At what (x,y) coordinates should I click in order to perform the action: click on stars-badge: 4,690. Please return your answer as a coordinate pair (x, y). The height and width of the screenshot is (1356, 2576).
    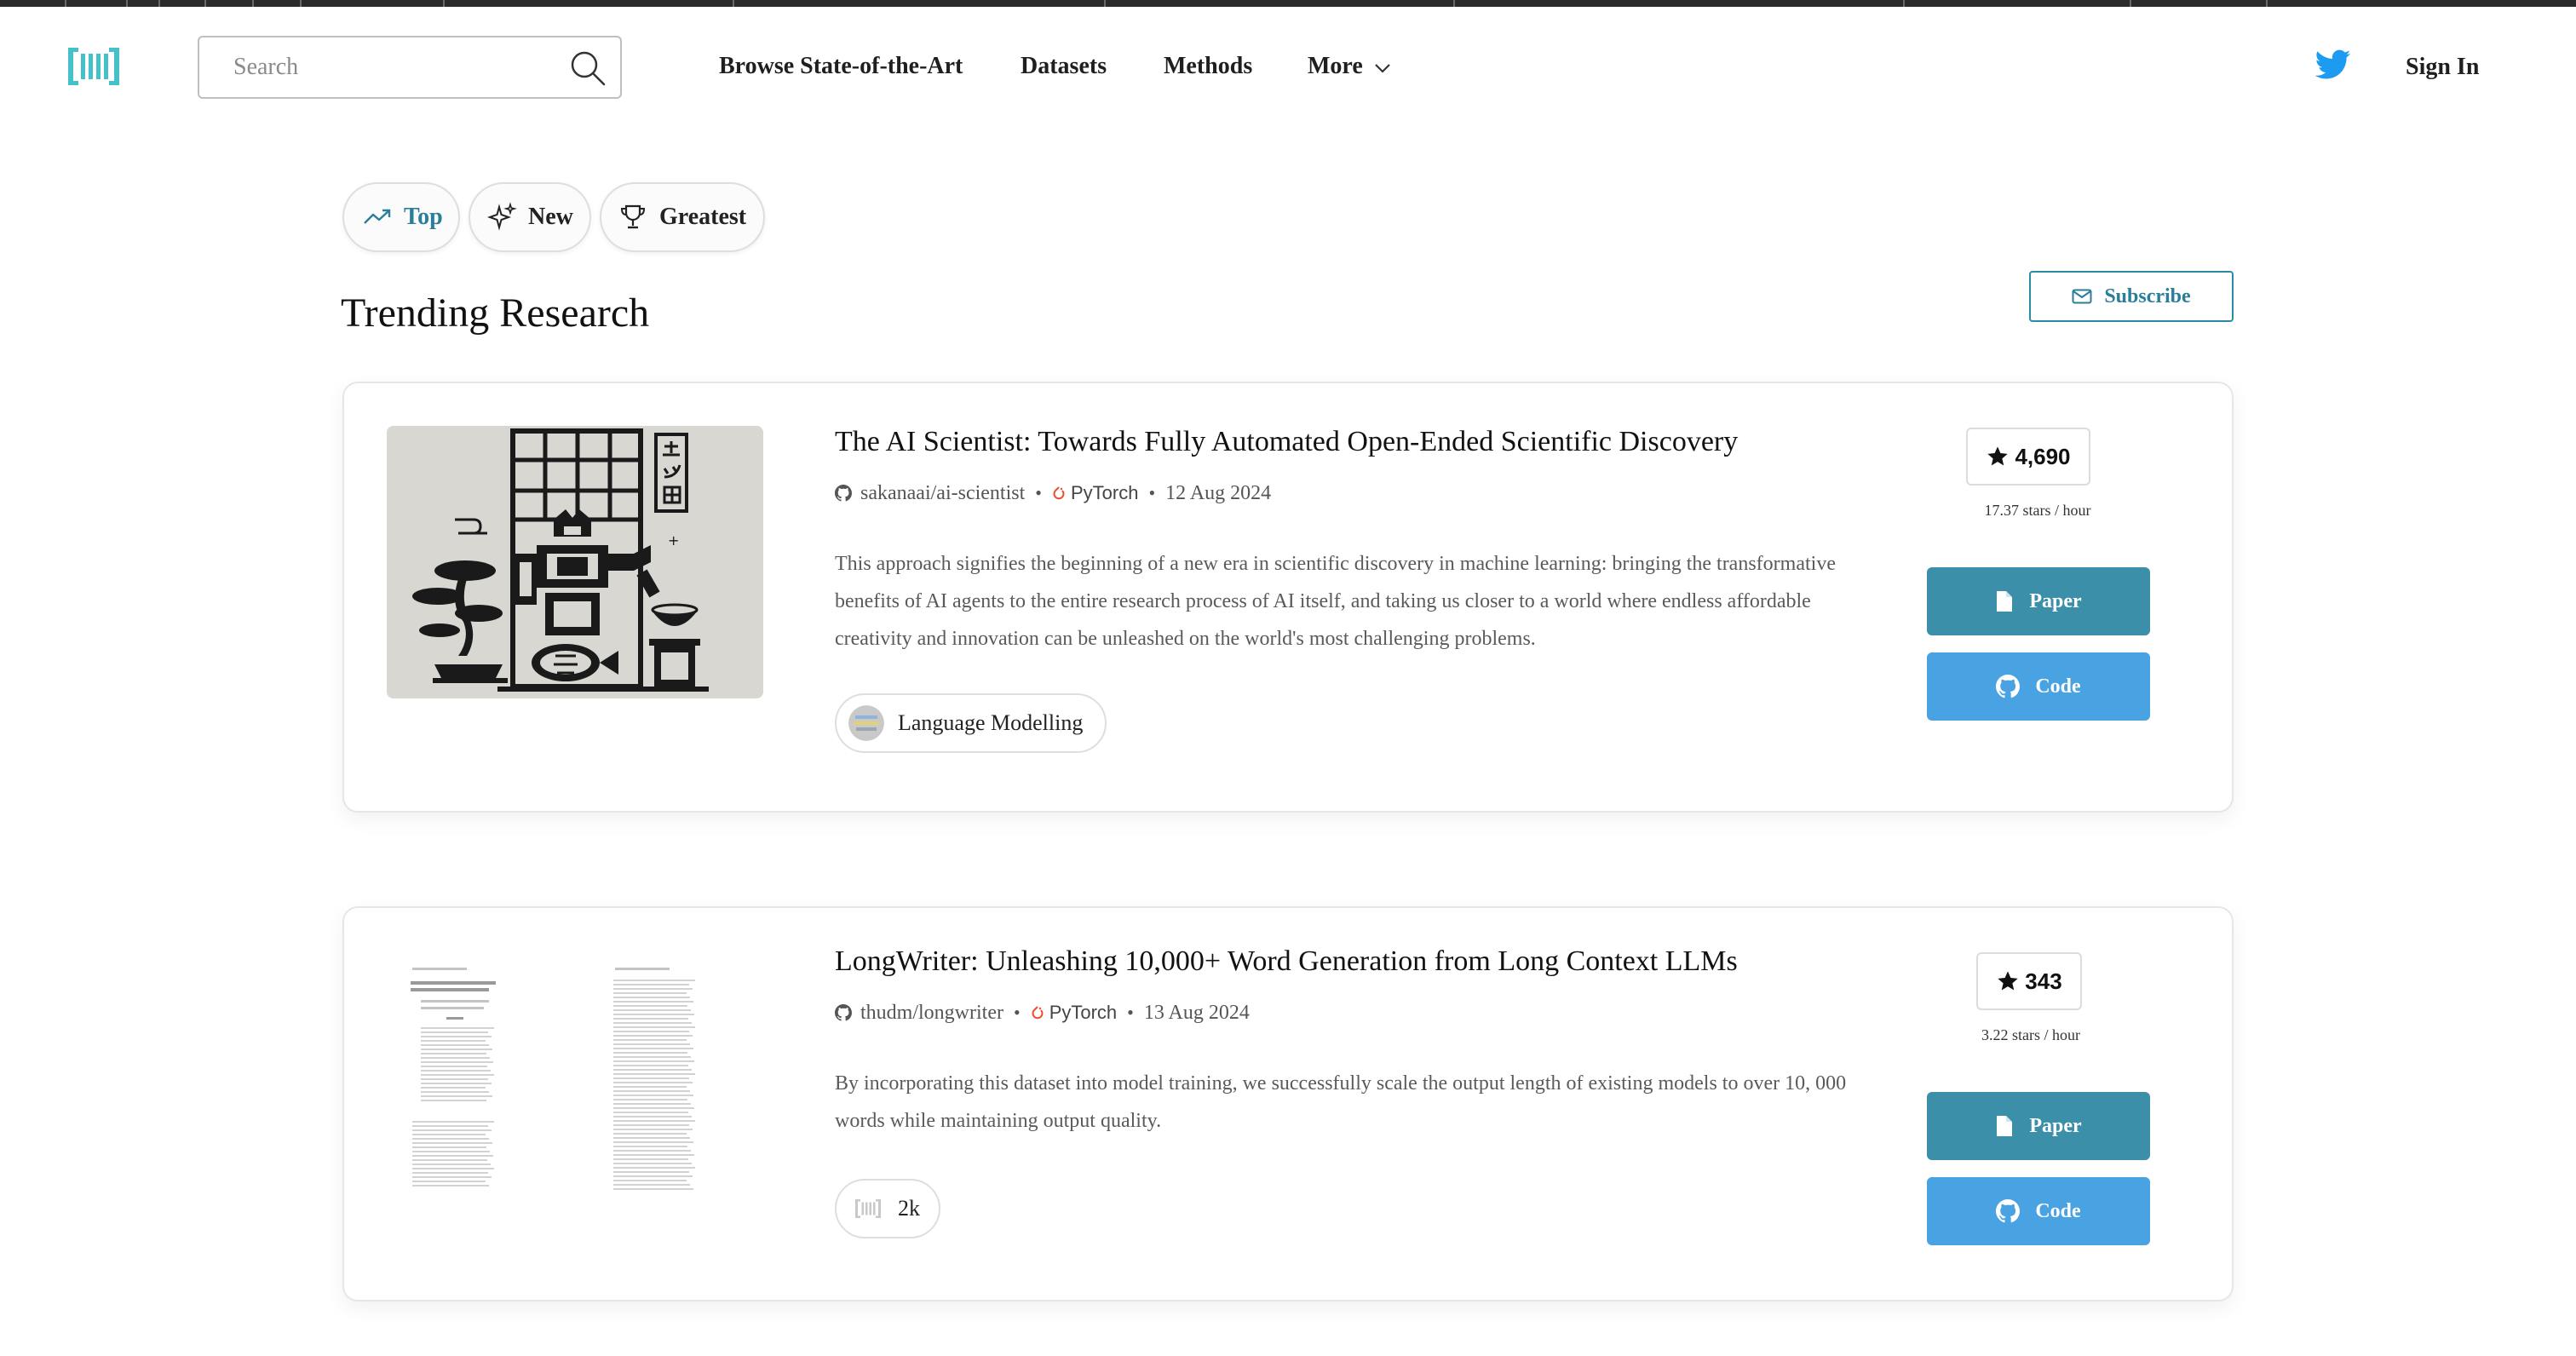
    Looking at the image, I should click on (2028, 457).